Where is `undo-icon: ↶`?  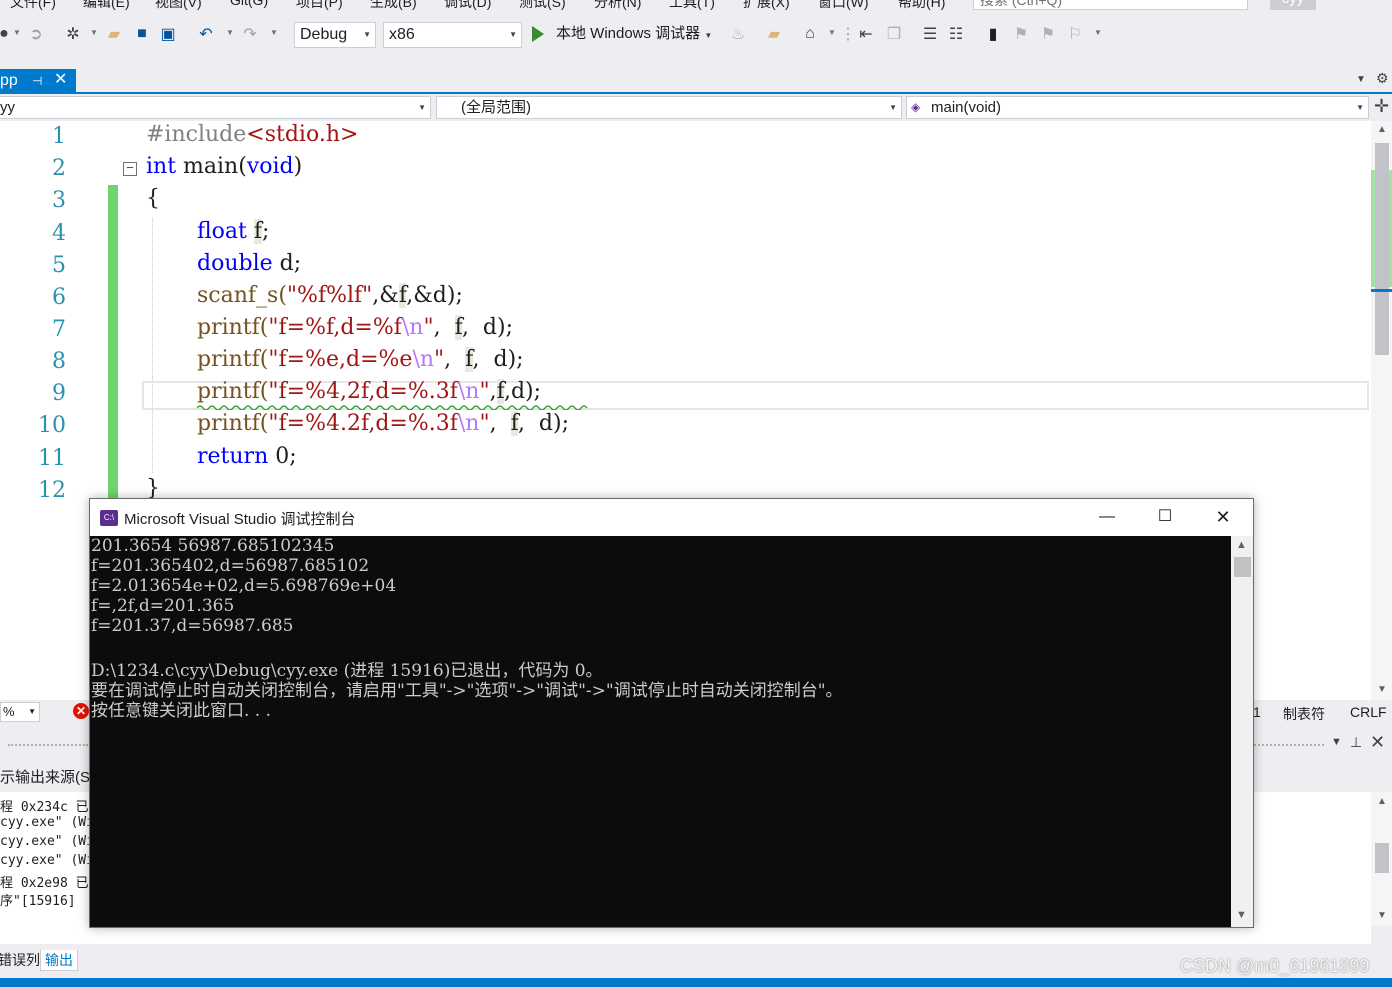
undo-icon: ↶ is located at coordinates (206, 34).